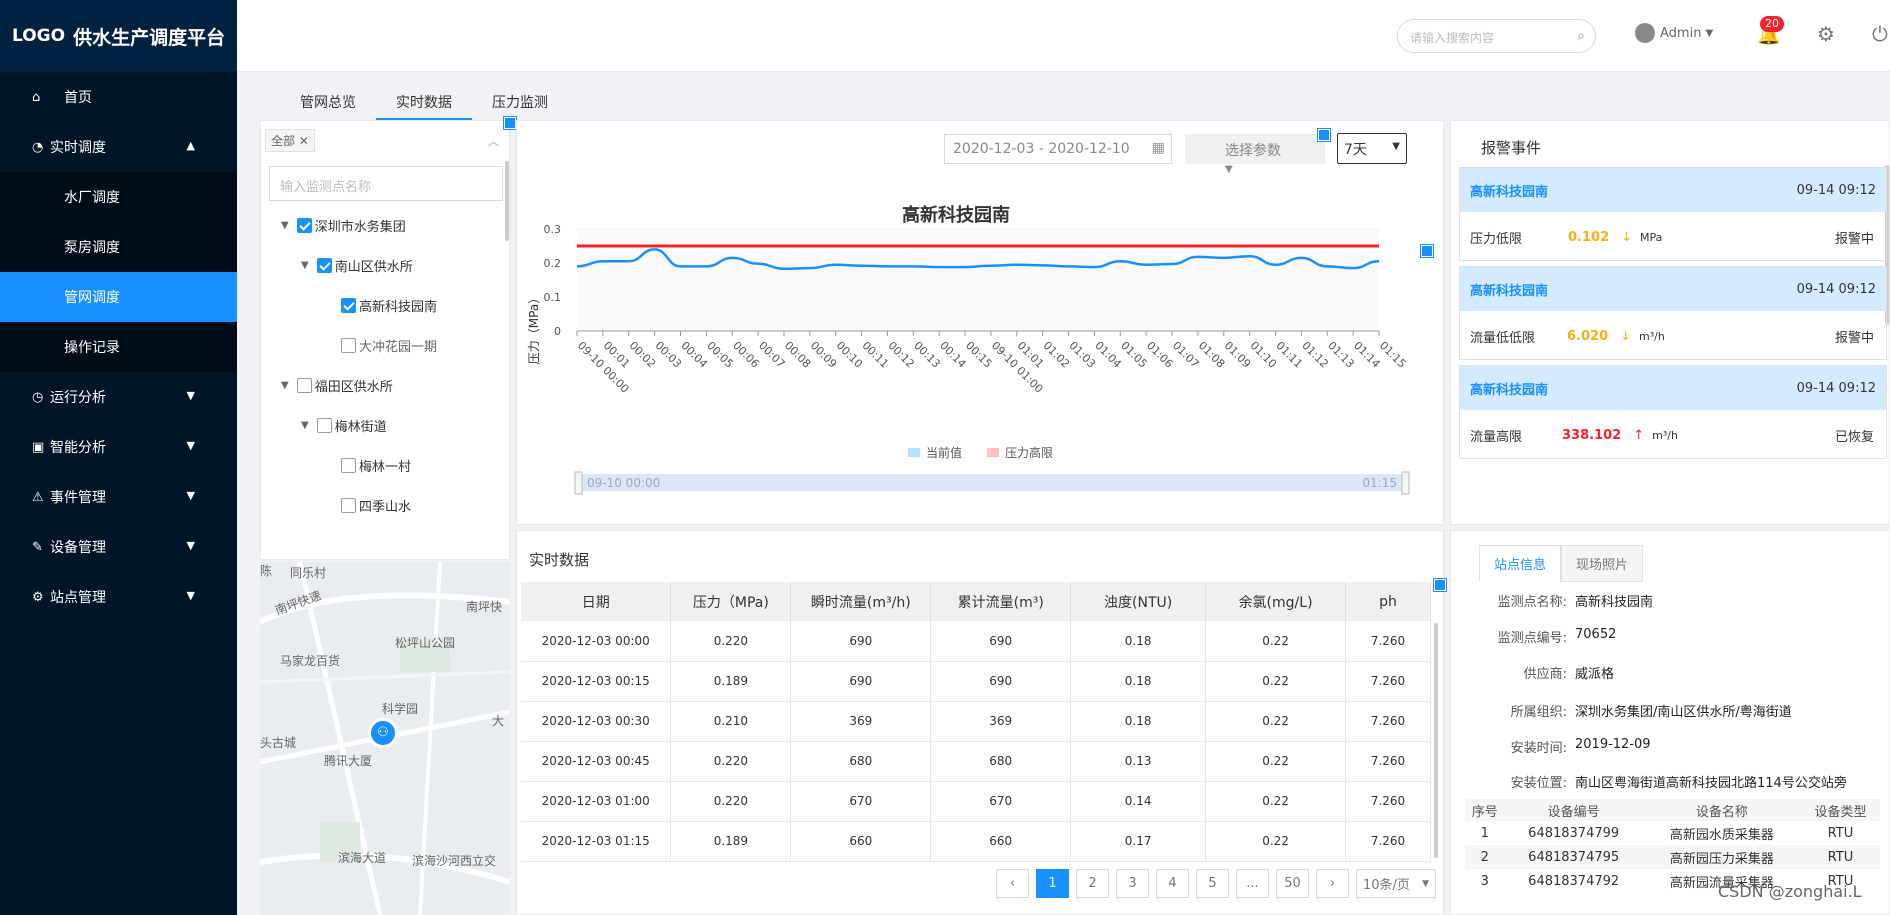  Describe the element at coordinates (1880, 34) in the screenshot. I see `power-icon: ⏻` at that location.